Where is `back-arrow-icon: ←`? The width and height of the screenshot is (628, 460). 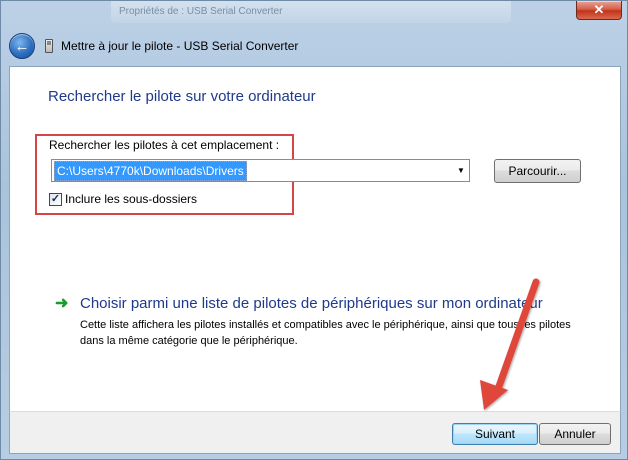 back-arrow-icon: ← is located at coordinates (22, 46).